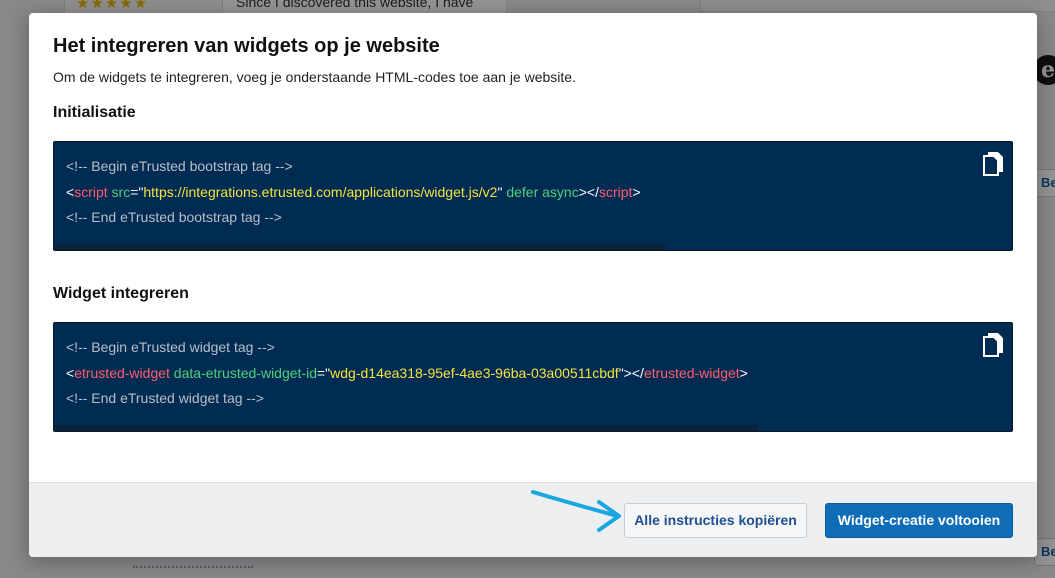 This screenshot has width=1055, height=578. I want to click on code-string-widget-id: wdg-d14ea318-95ef-4ae3-96ba-03a00511cbdf, so click(474, 372).